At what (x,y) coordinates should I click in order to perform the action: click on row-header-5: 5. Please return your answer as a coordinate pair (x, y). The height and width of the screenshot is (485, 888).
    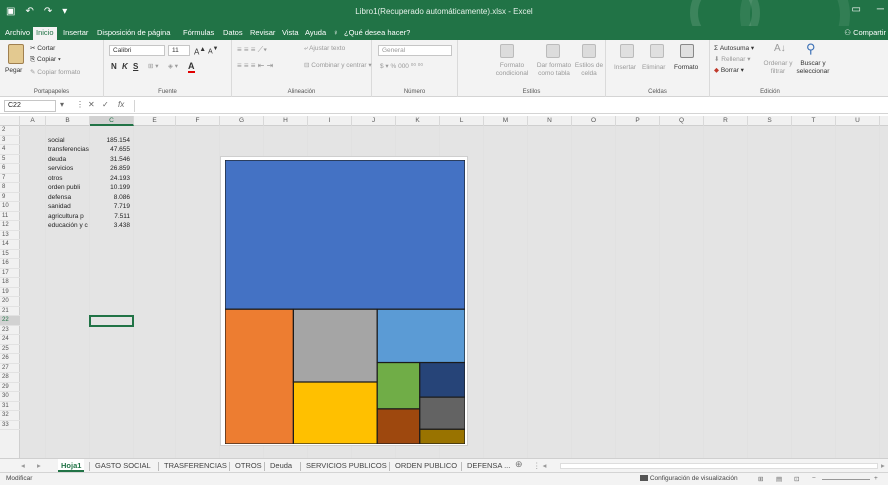
    Looking at the image, I should click on (10, 159).